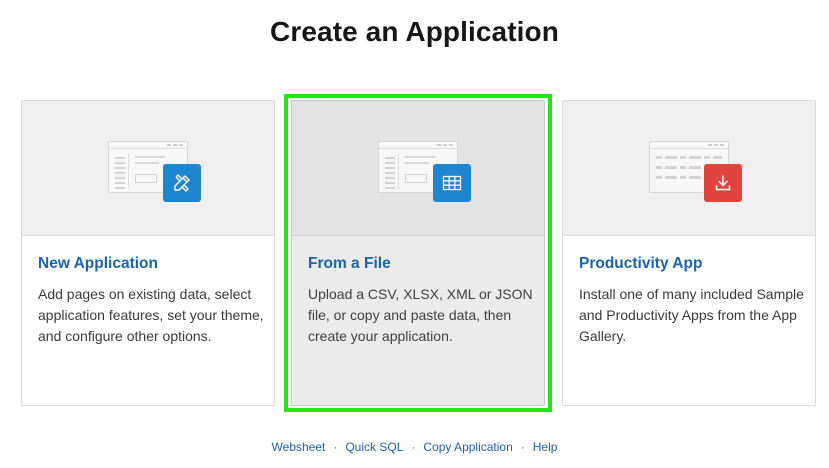 The image size is (829, 468). Describe the element at coordinates (182, 183) in the screenshot. I see `pencil-ruler-icon` at that location.